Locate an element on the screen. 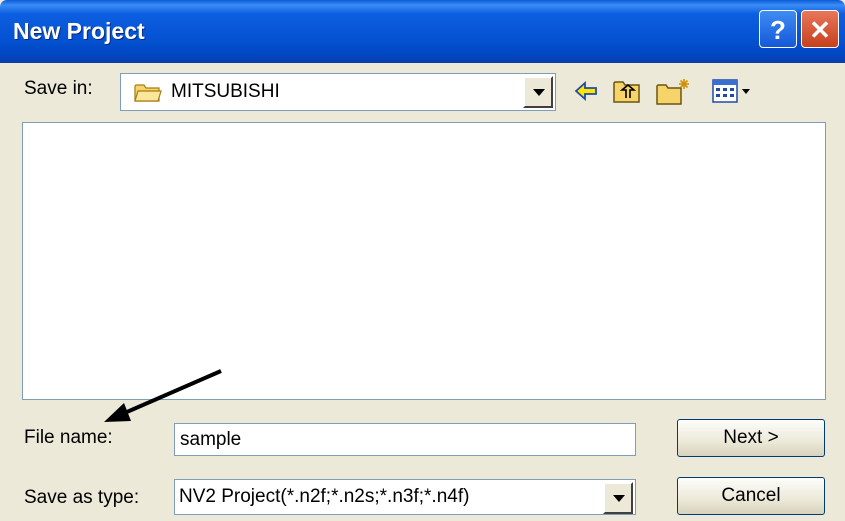 This screenshot has height=521, width=845. cancel-button: Cancel is located at coordinates (751, 496).